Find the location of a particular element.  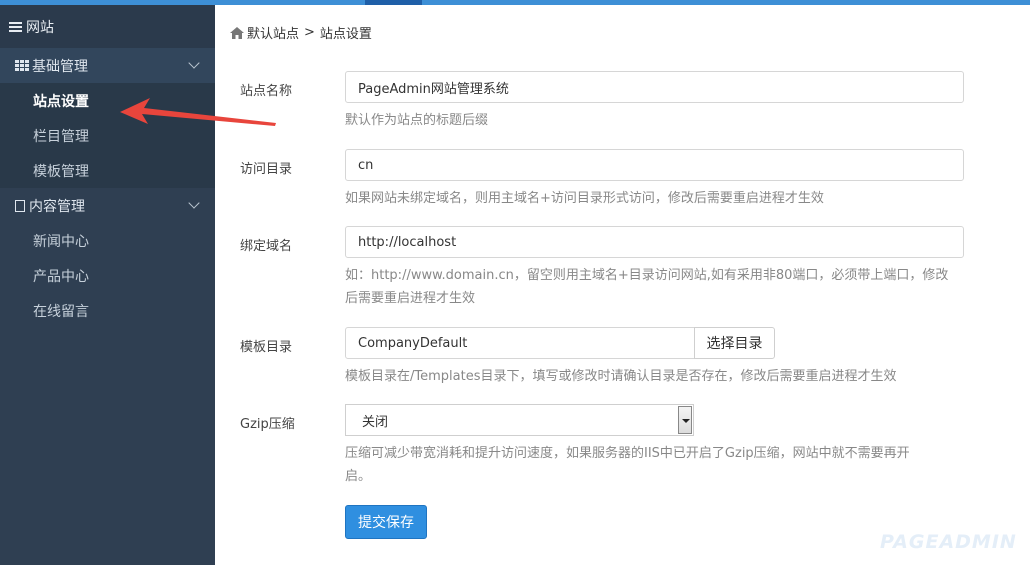

bind-domain-label: 绑定域名 is located at coordinates (266, 246).